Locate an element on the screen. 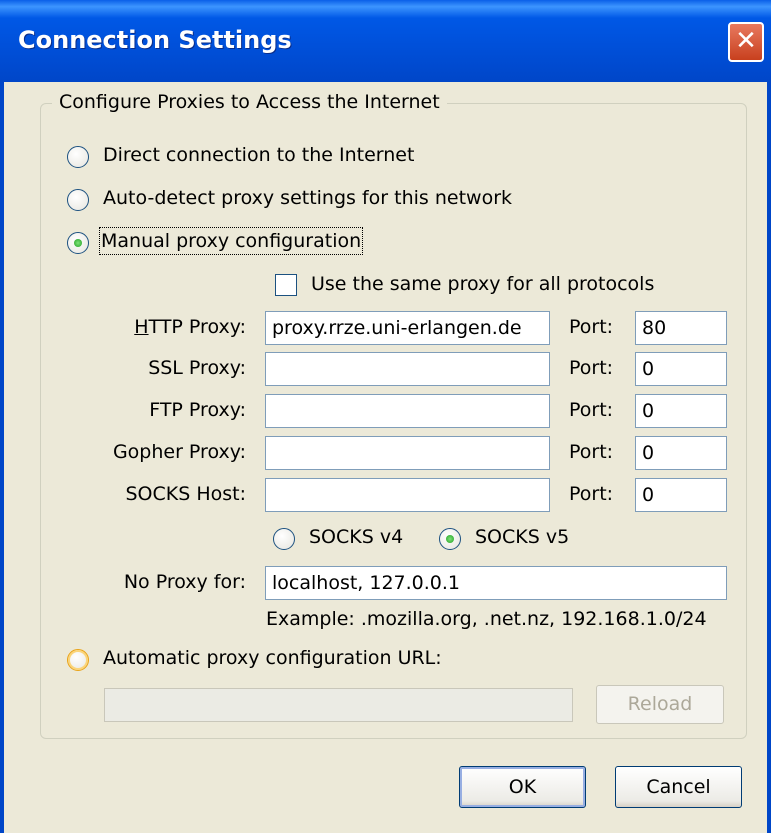  direct-connection-radio is located at coordinates (78, 157).